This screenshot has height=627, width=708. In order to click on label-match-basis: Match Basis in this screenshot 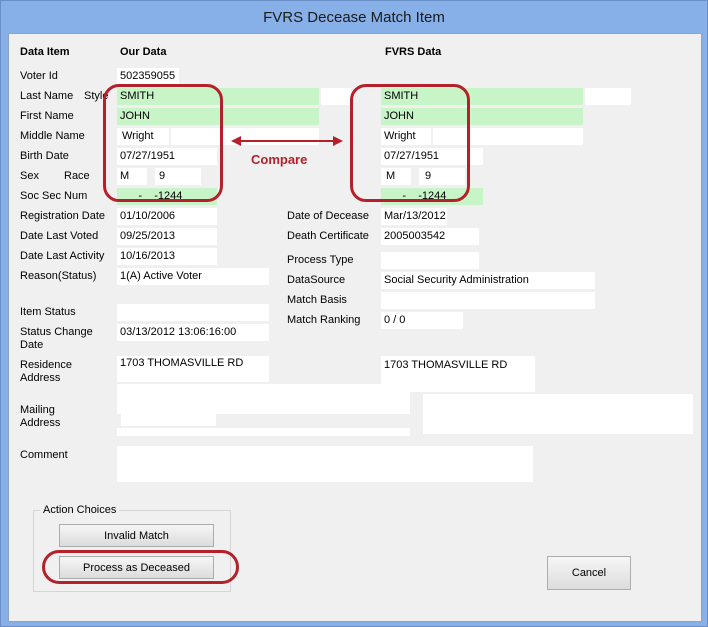, I will do `click(317, 300)`.